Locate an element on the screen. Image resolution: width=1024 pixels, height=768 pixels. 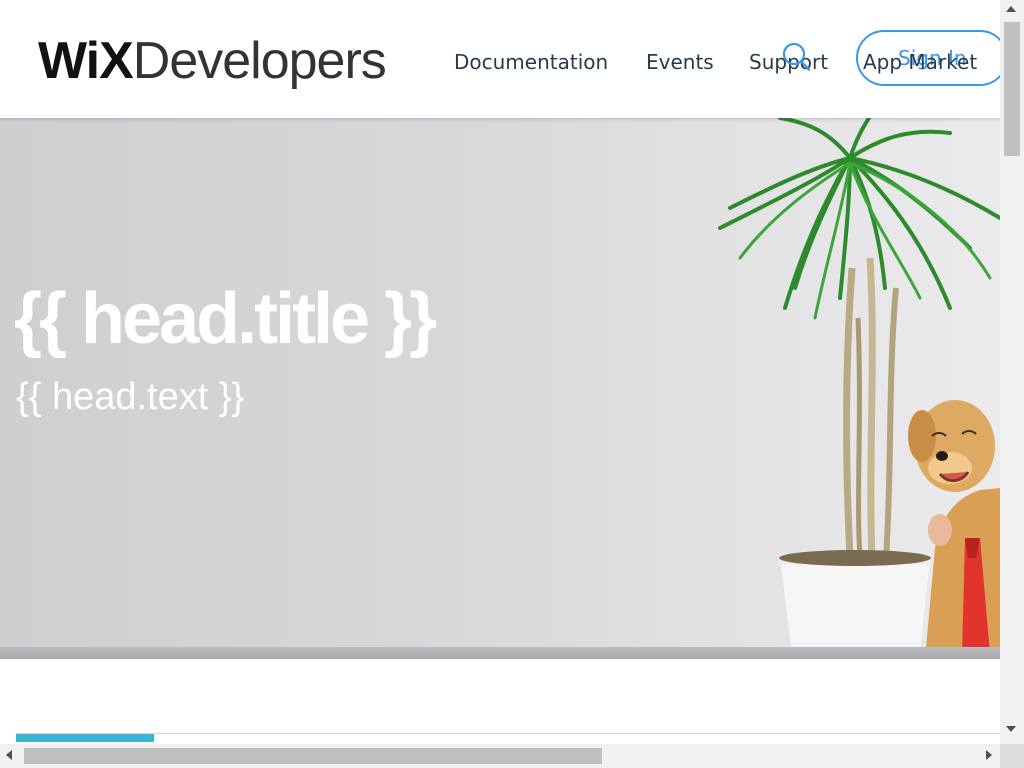
logo-suffix: Developers is located at coordinates (259, 61).